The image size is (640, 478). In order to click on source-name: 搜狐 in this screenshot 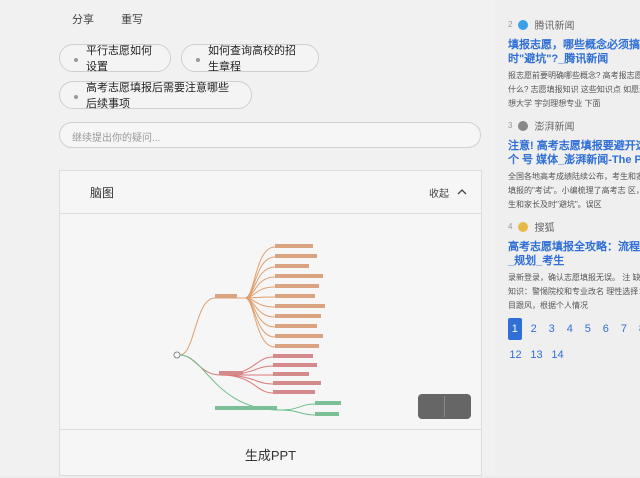, I will do `click(544, 228)`.